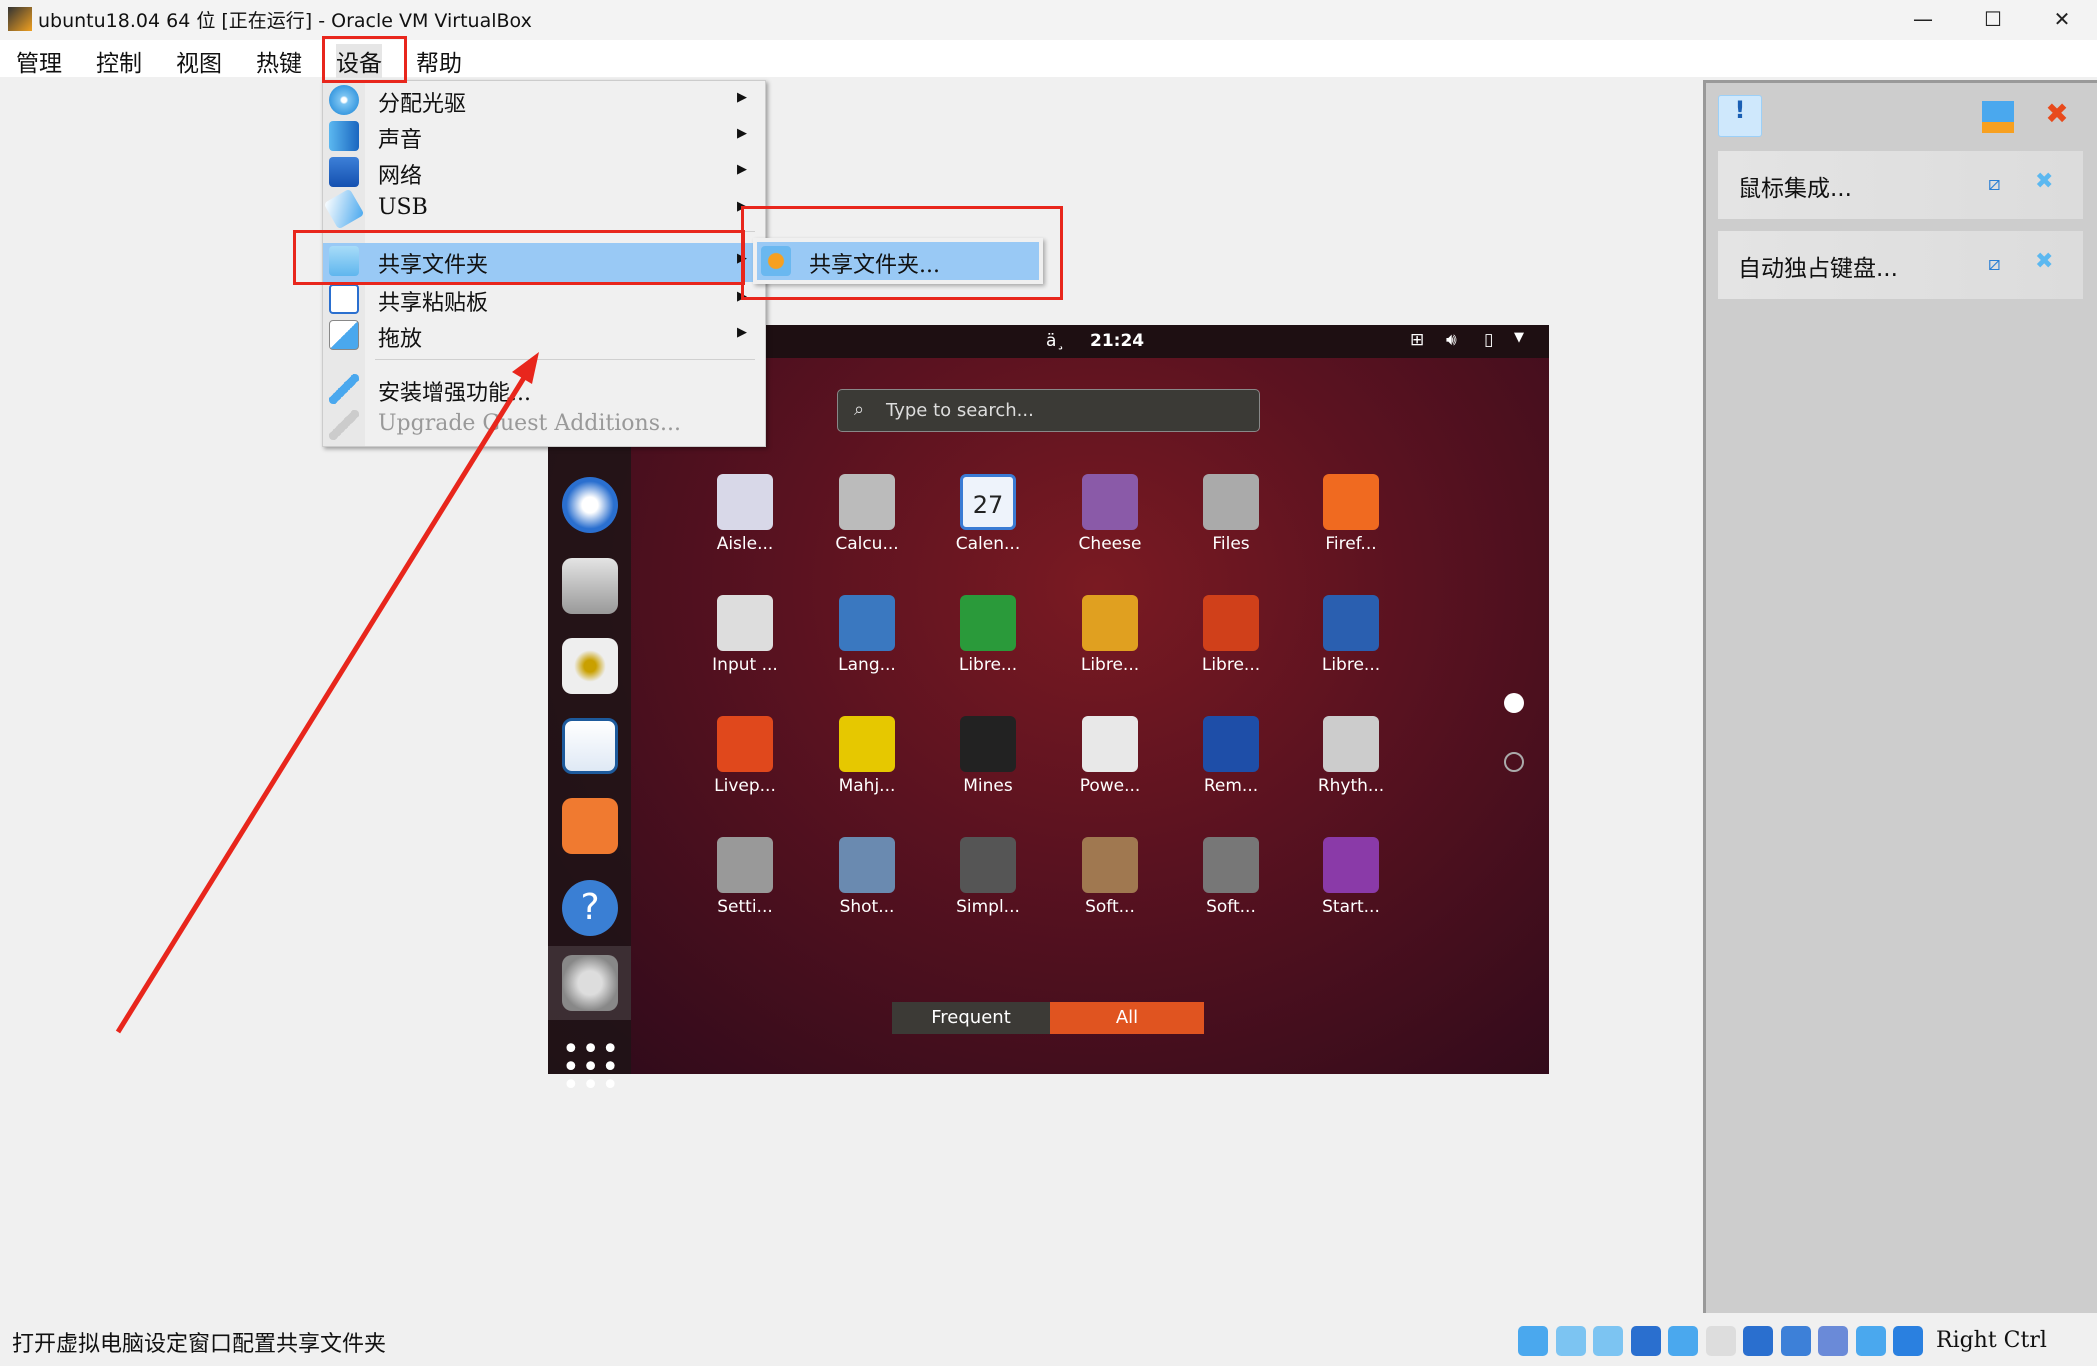 The image size is (2097, 1366). Describe the element at coordinates (1758, 1341) in the screenshot. I see `display-icon` at that location.